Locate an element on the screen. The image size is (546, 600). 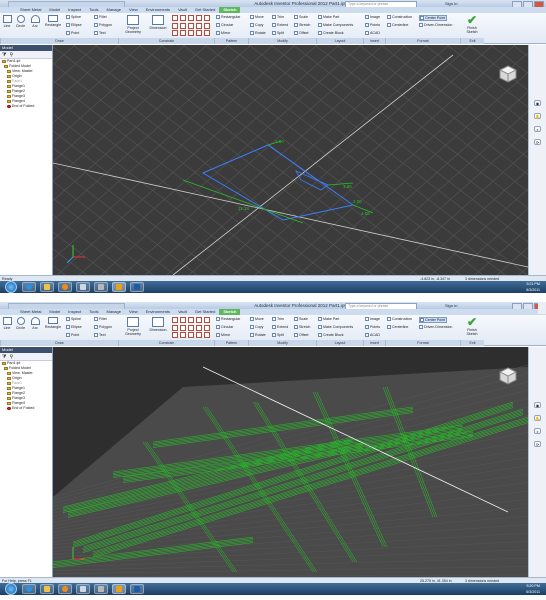
sign-in-link: Sign In is located at coordinates (451, 305).